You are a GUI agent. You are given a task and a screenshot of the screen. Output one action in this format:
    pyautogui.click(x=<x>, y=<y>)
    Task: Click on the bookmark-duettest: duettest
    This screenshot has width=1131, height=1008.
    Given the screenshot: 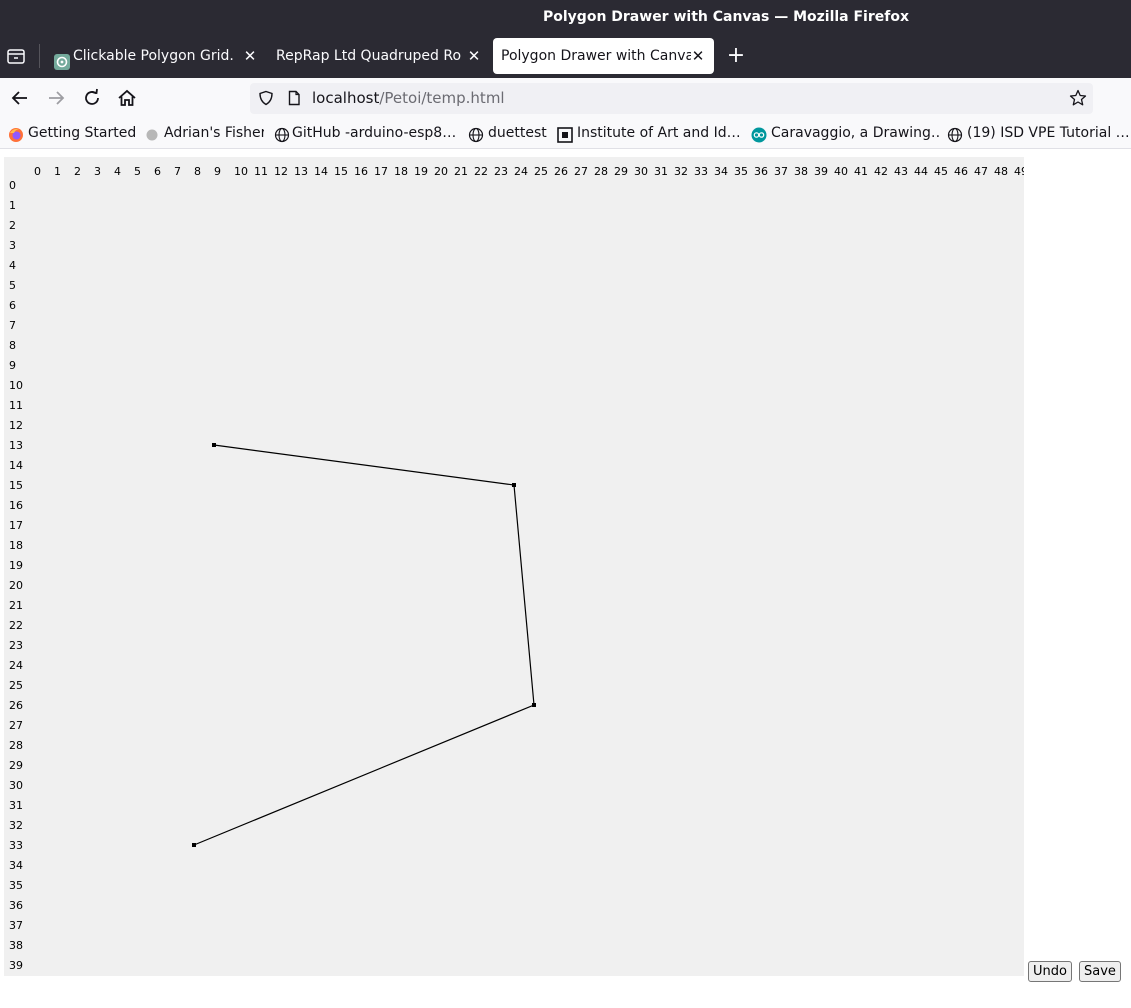 What is the action you would take?
    pyautogui.click(x=509, y=133)
    